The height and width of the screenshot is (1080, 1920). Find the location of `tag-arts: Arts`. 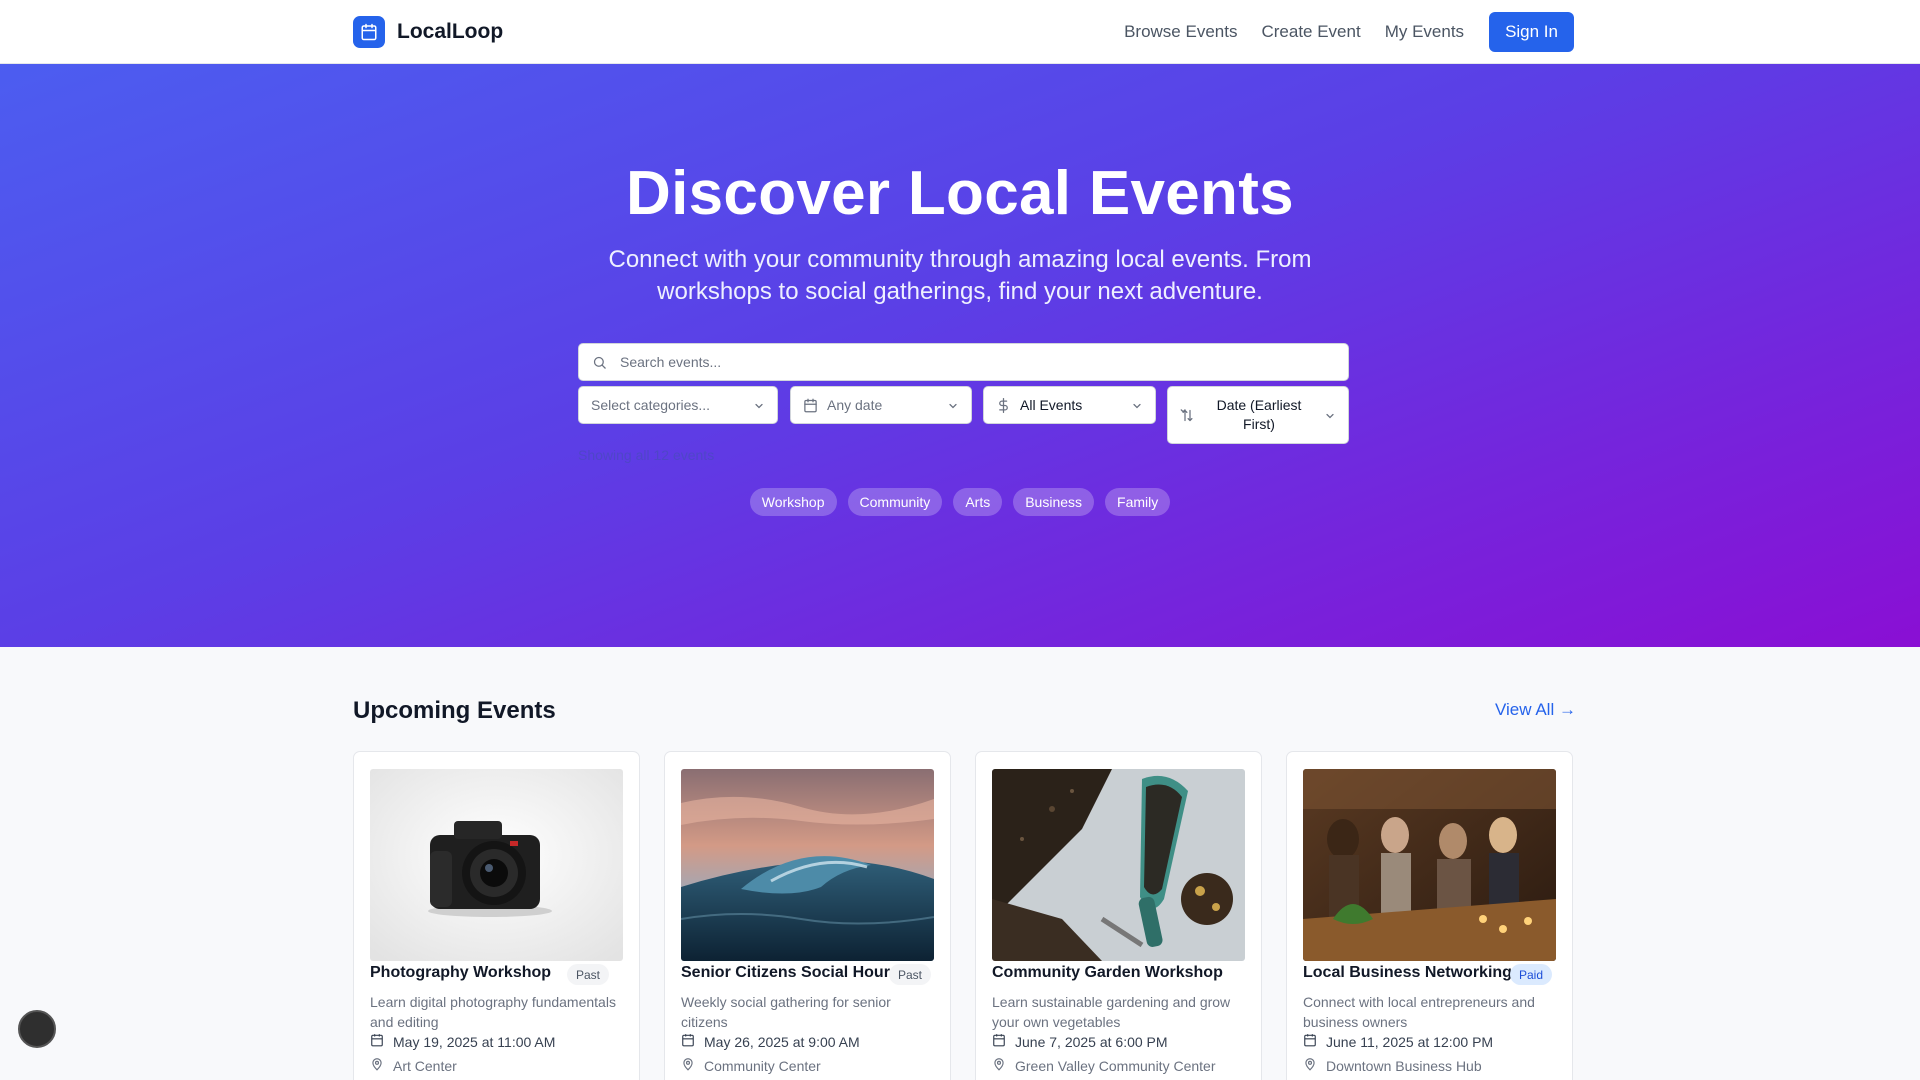

tag-arts: Arts is located at coordinates (978, 502).